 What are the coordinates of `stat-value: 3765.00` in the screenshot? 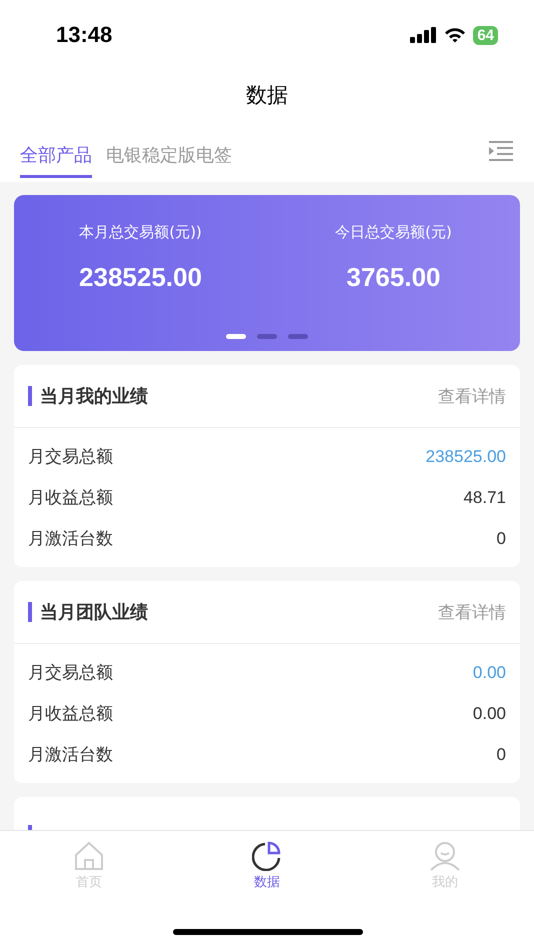 It's located at (393, 277).